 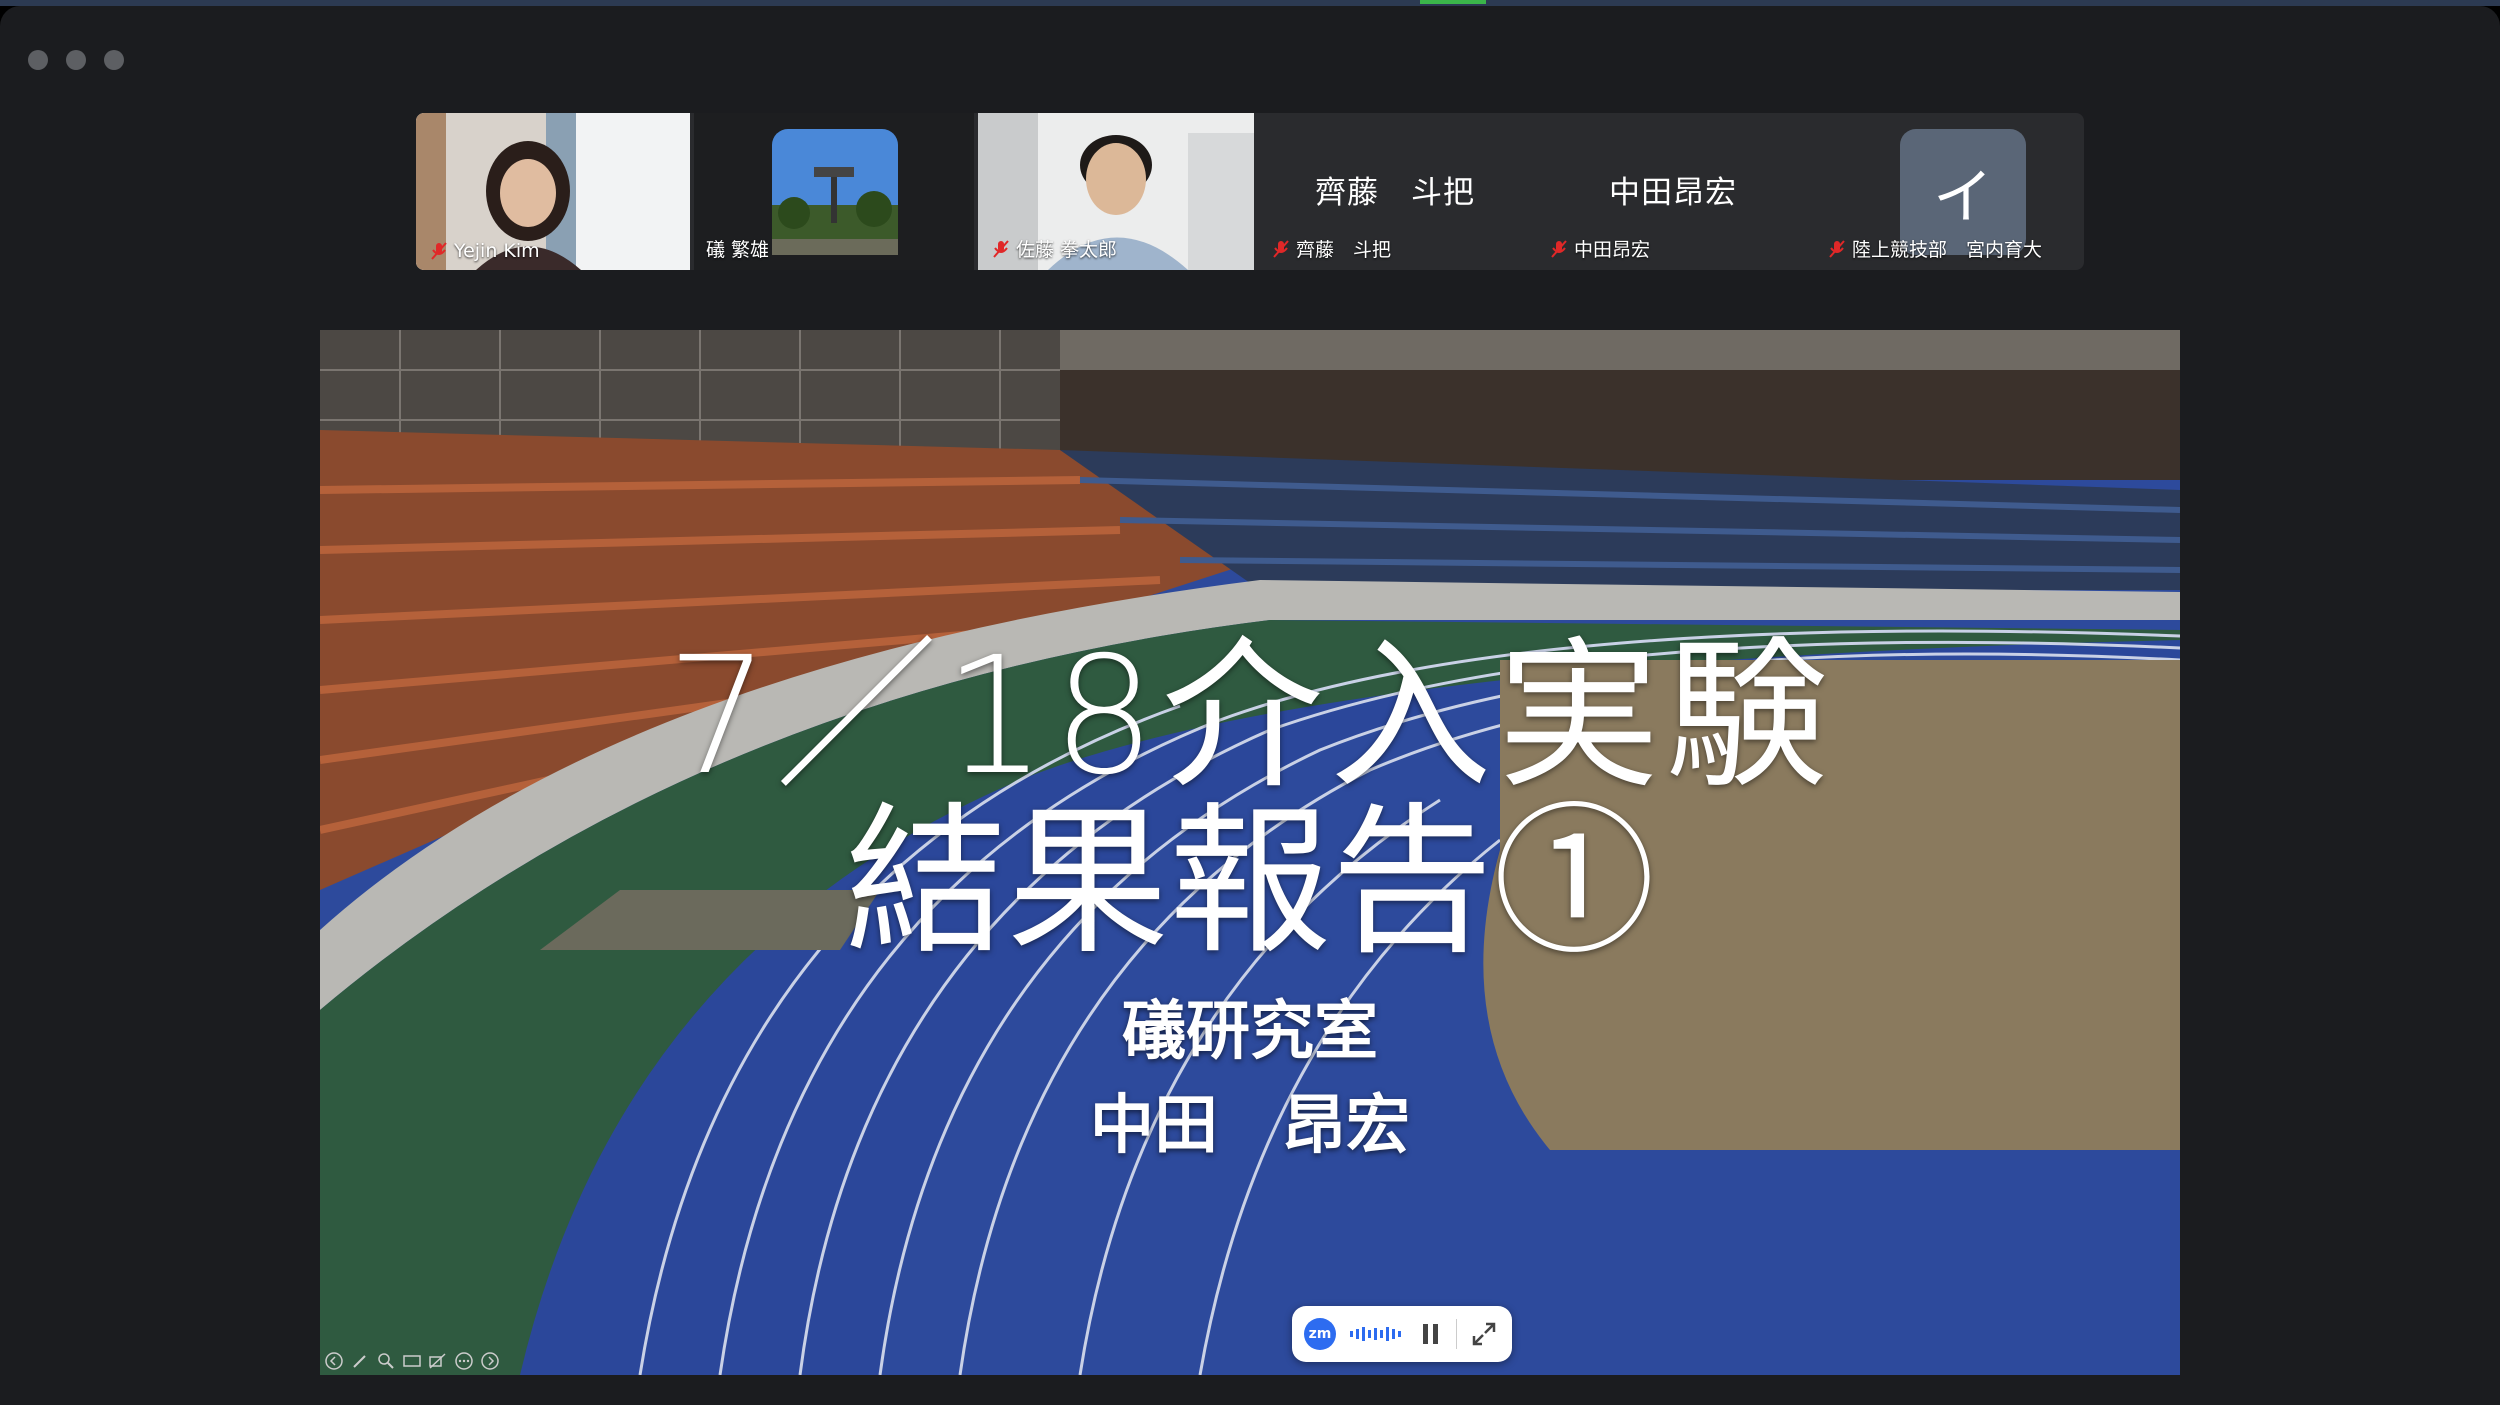 What do you see at coordinates (360, 1361) in the screenshot?
I see `pen-icon` at bounding box center [360, 1361].